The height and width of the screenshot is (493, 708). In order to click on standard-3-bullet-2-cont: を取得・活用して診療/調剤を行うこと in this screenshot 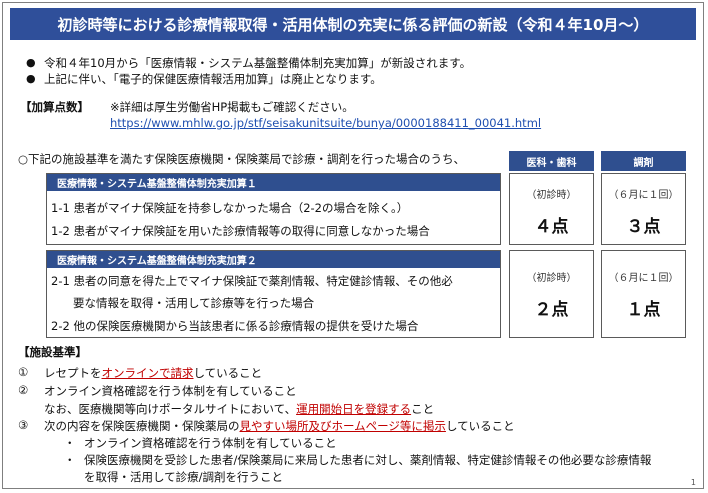, I will do `click(184, 477)`.